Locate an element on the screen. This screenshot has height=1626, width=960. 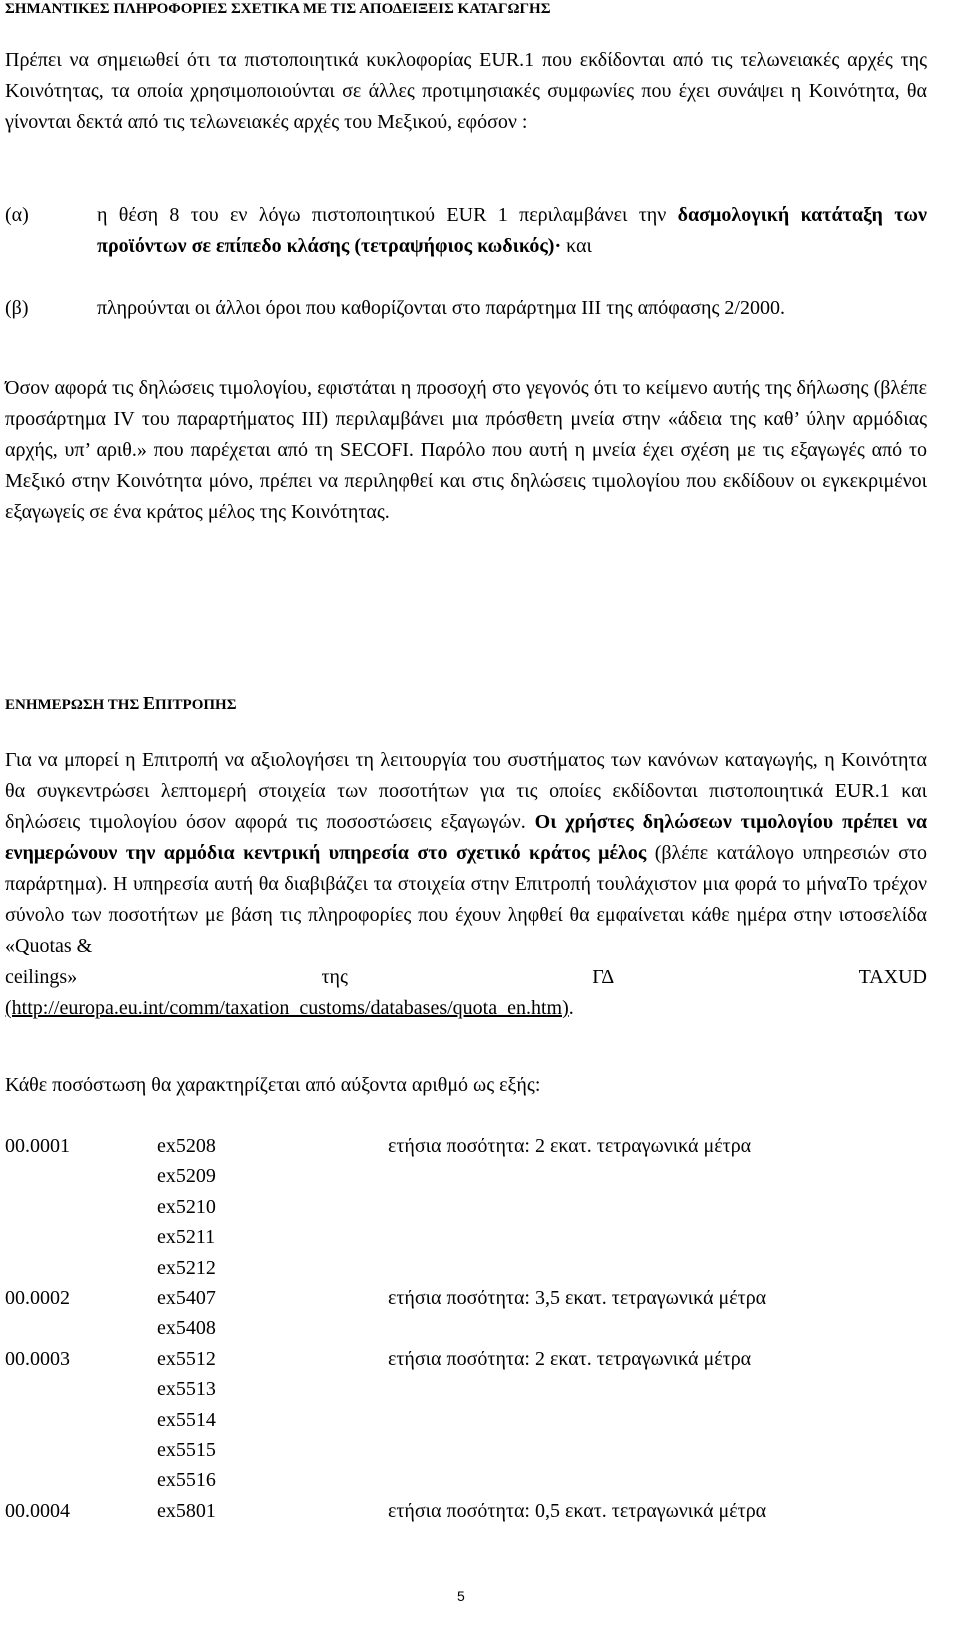
quota-tariff-numbers: ex5208 ex5209 ex5210 ex5211 ex5212 is located at coordinates (186, 1207).